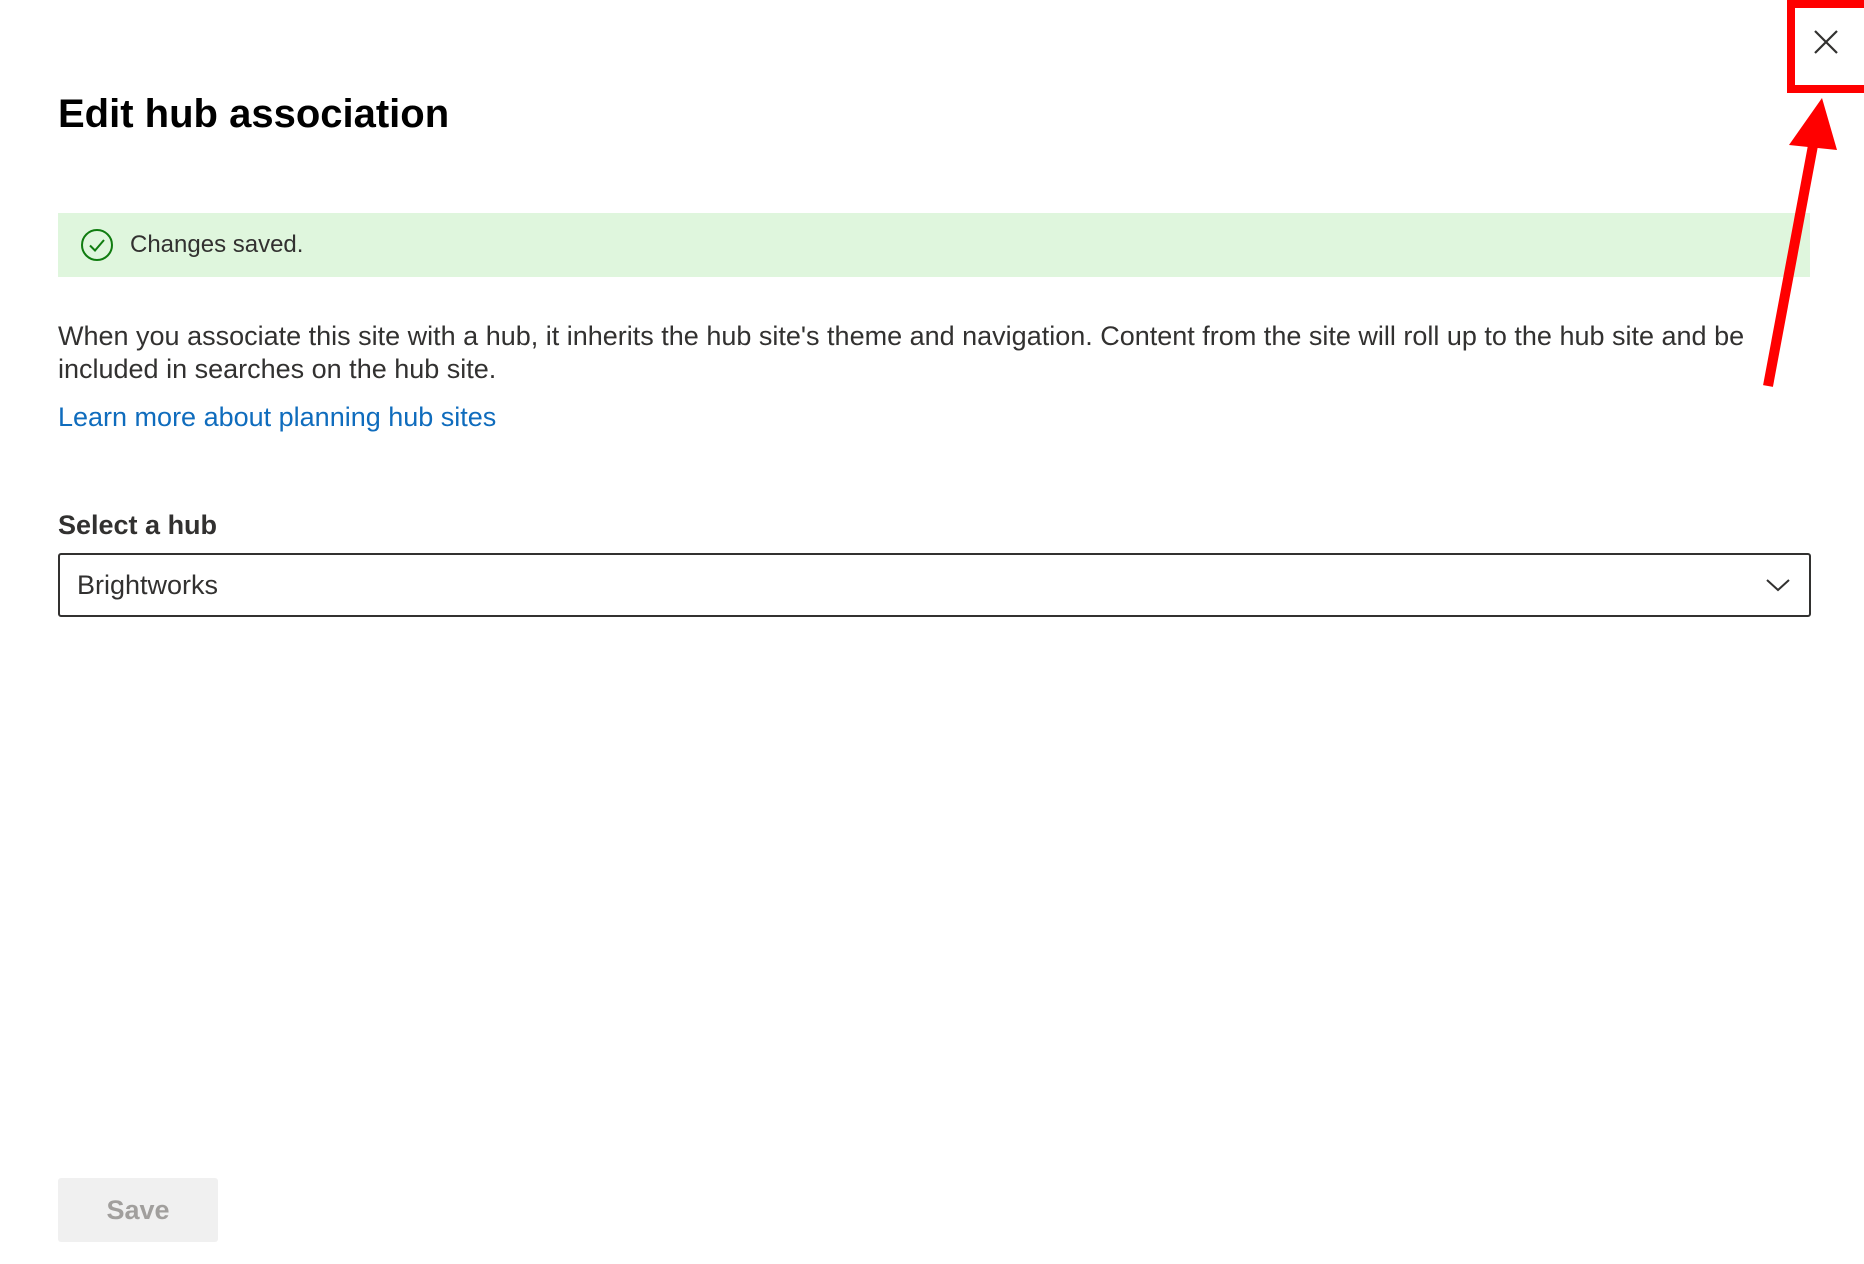 The image size is (1864, 1264). I want to click on close-icon, so click(1826, 42).